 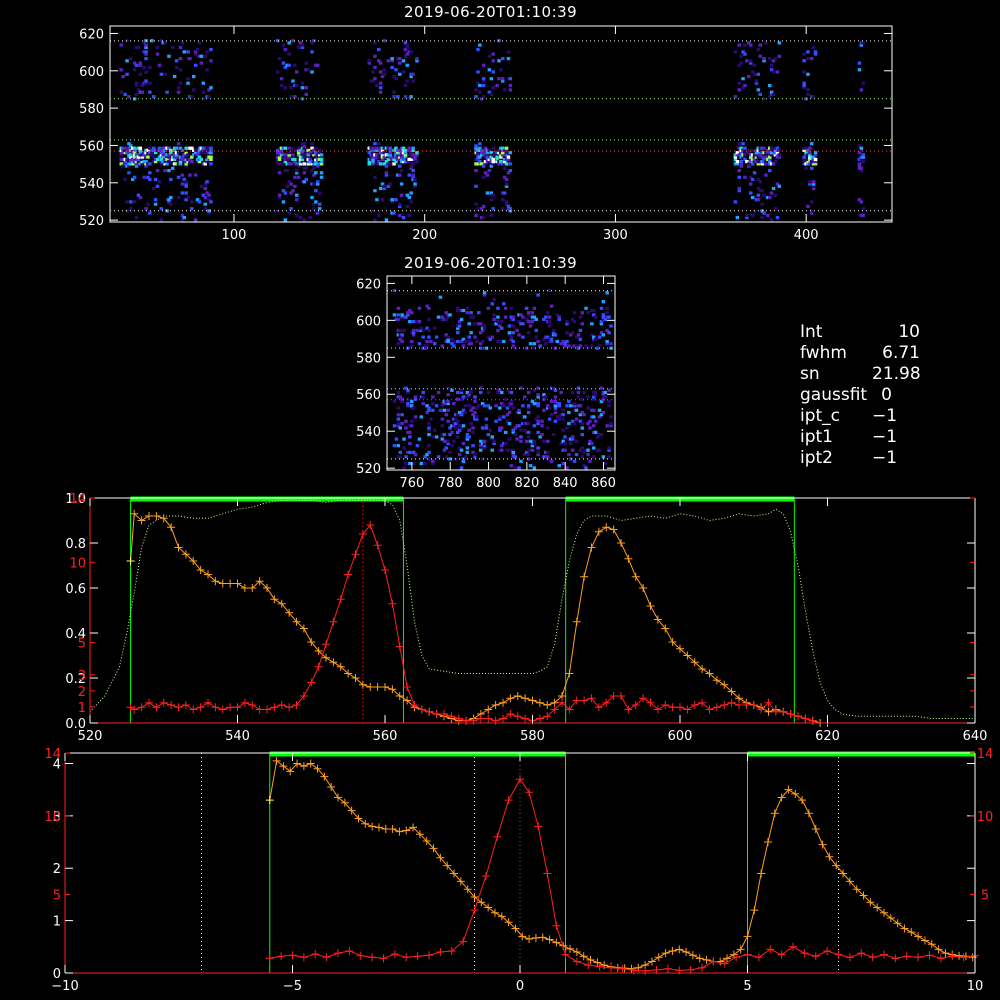 I want to click on info-value: 0, so click(x=886, y=395).